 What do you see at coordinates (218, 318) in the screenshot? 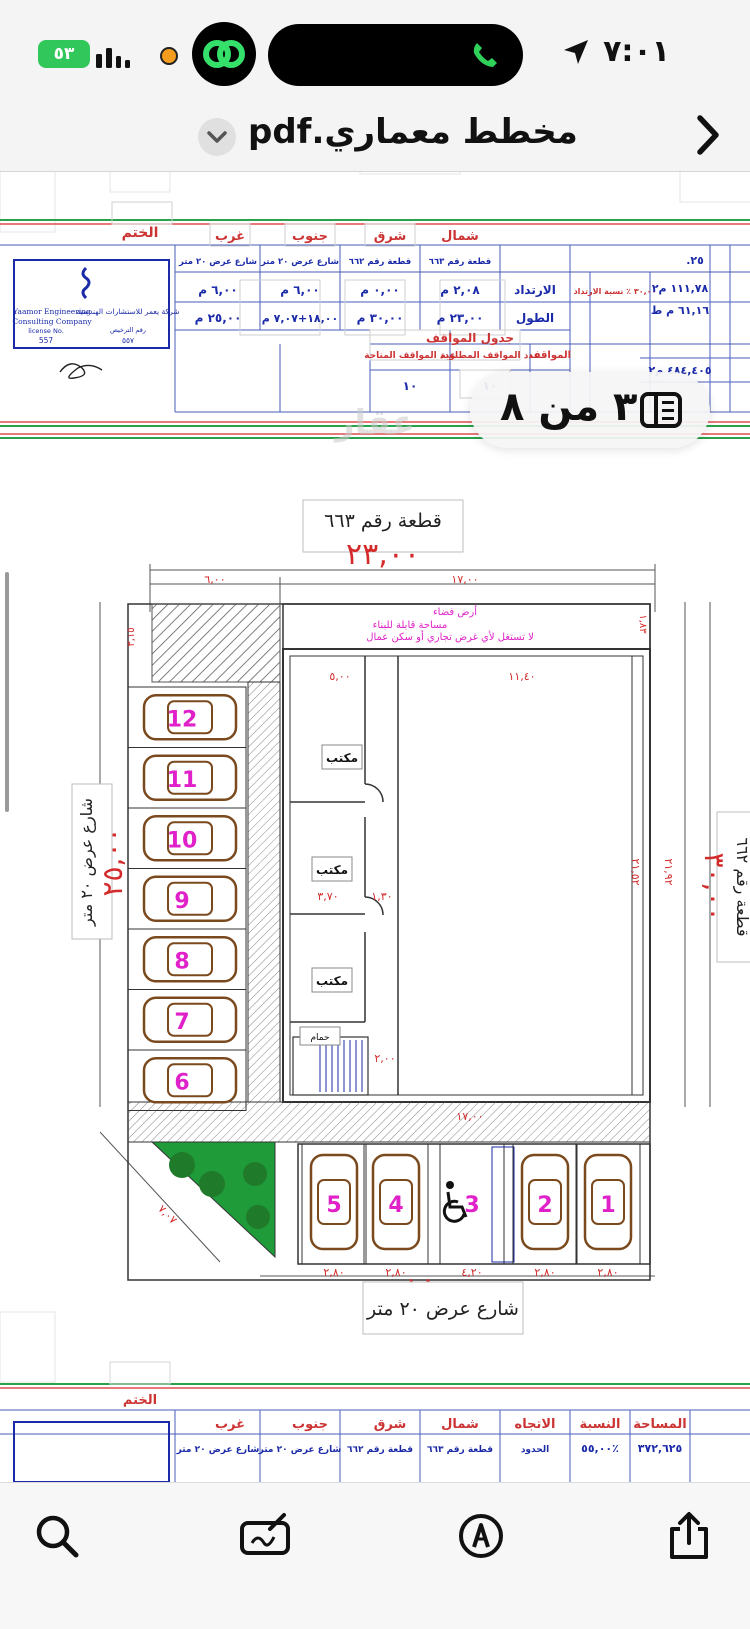
I see `length-west: ٢٥,٠٠ م` at bounding box center [218, 318].